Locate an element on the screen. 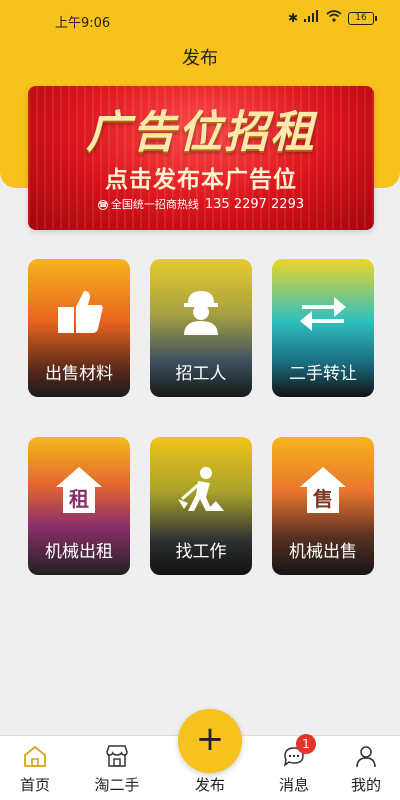 This screenshot has width=400, height=800. sale-glyph: 售 is located at coordinates (323, 499).